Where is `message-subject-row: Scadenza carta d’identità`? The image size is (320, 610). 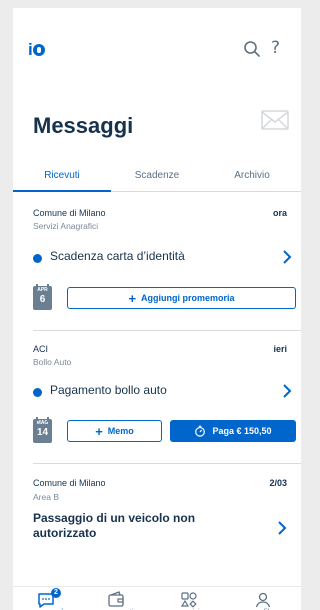
message-subject-row: Scadenza carta d’identità is located at coordinates (163, 258).